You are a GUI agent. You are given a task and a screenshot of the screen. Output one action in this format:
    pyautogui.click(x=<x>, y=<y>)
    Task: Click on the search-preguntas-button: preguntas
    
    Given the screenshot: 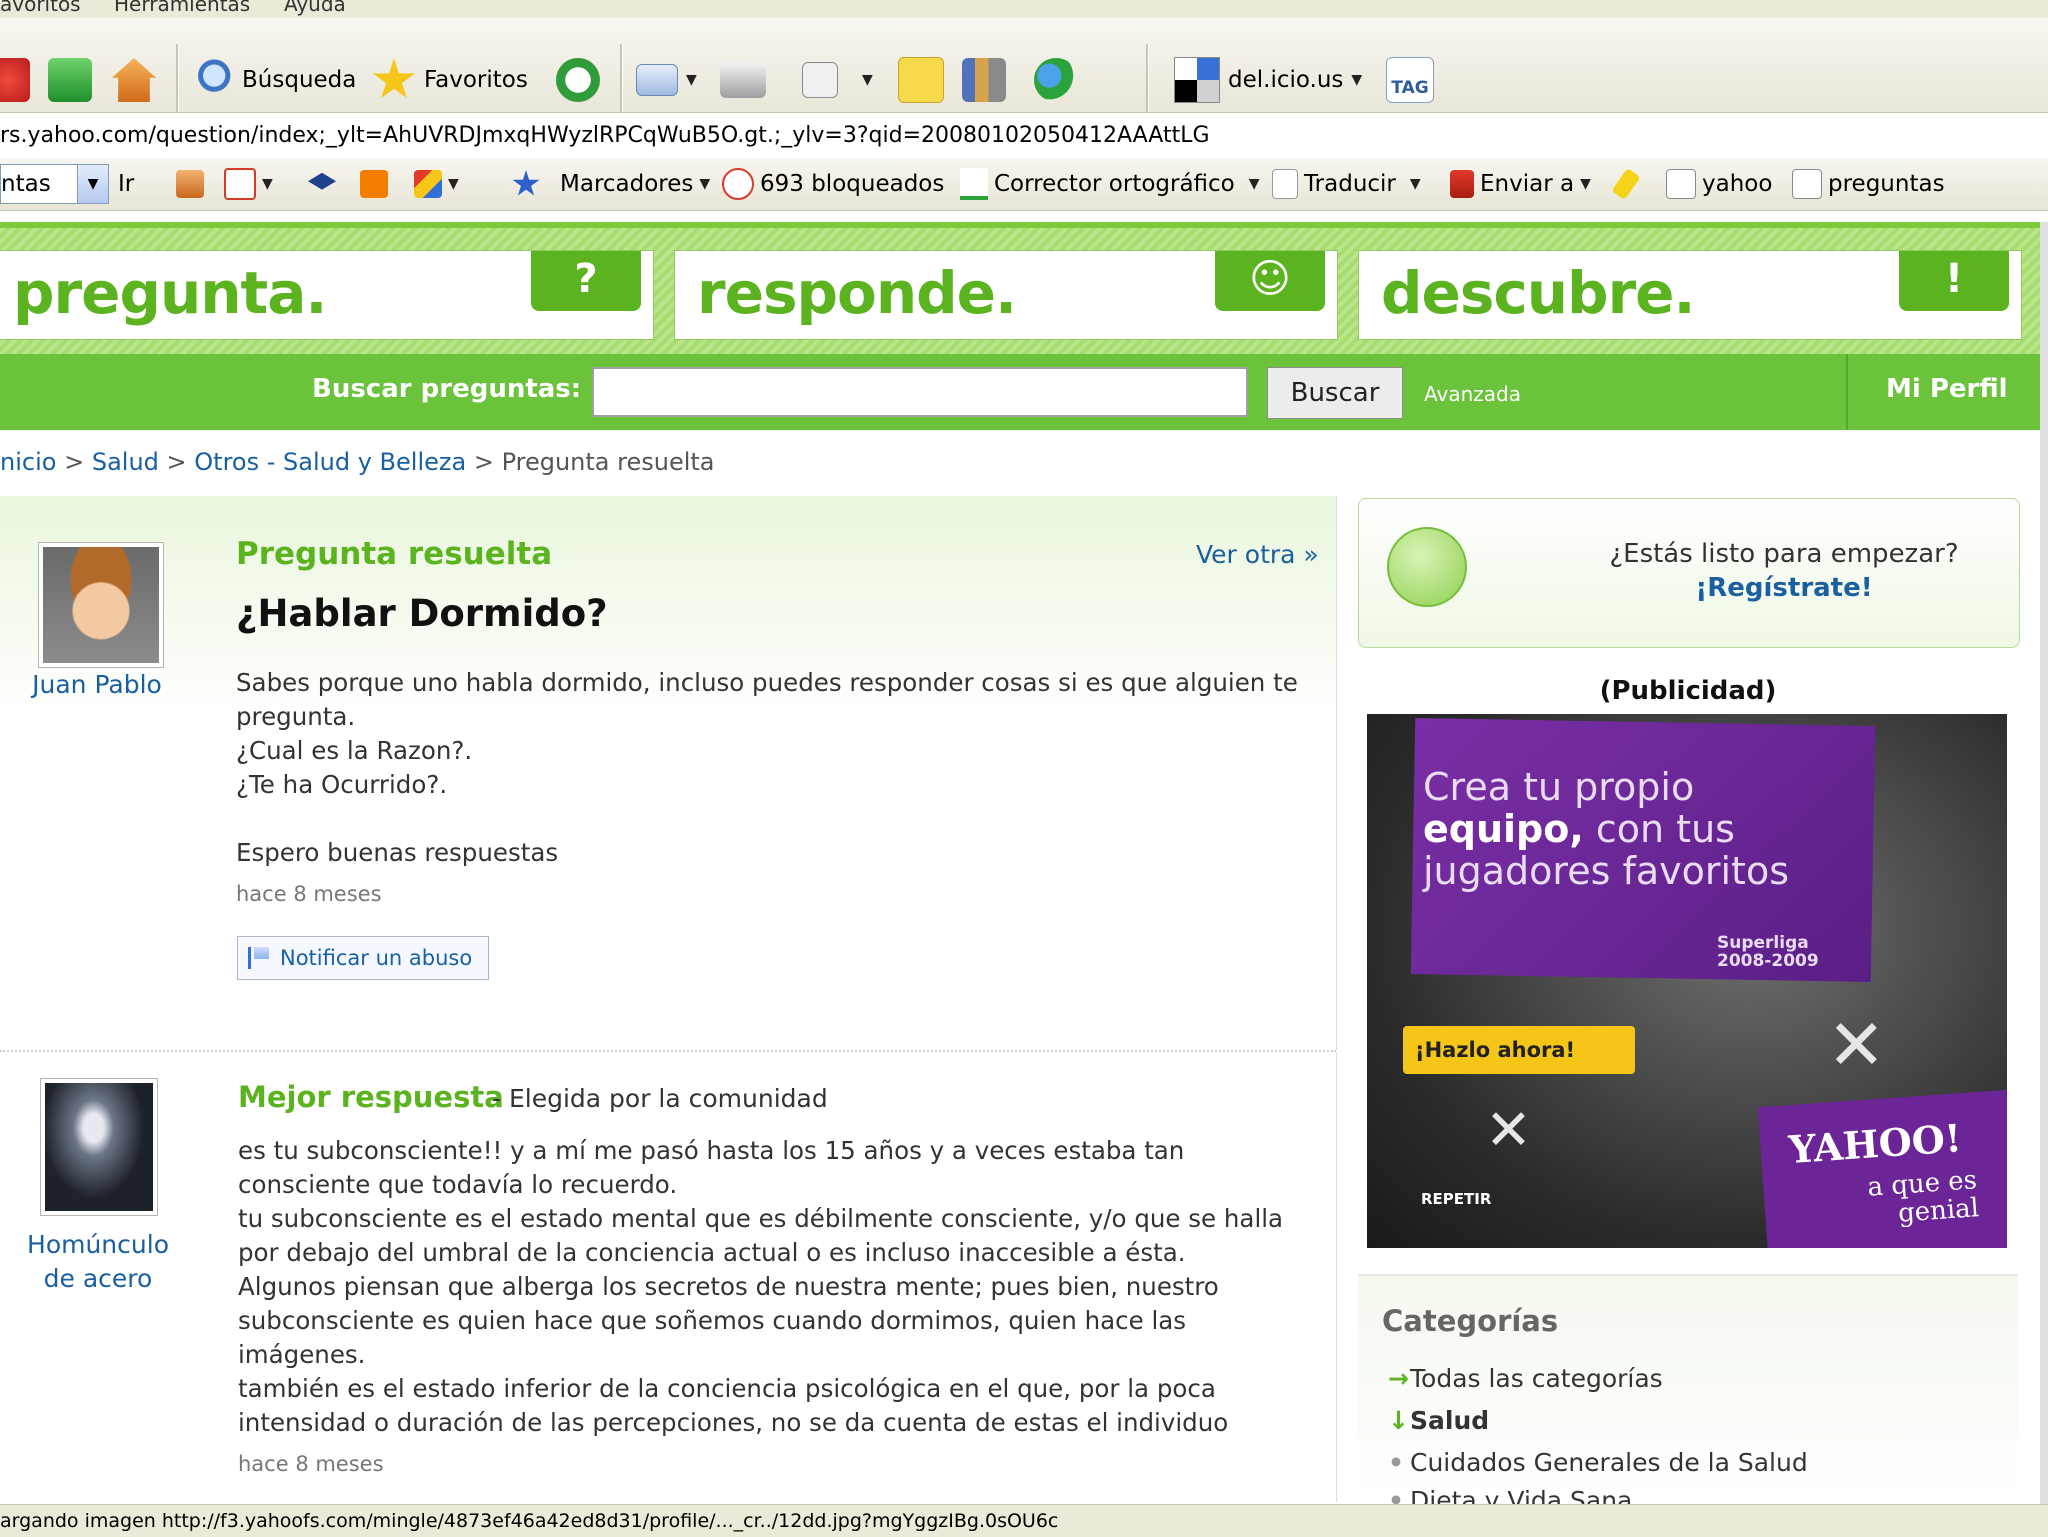 What is the action you would take?
    pyautogui.click(x=1868, y=184)
    